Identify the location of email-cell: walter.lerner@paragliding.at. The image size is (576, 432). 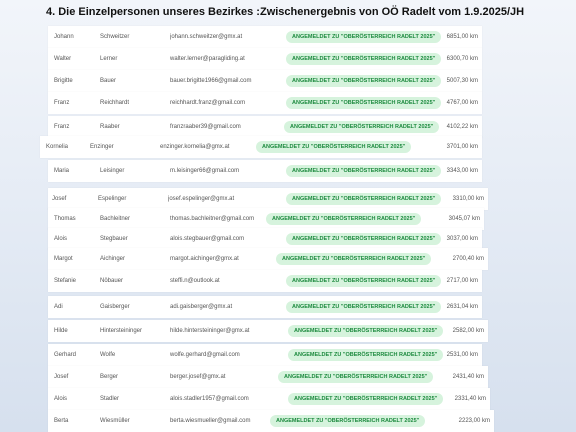
(207, 59).